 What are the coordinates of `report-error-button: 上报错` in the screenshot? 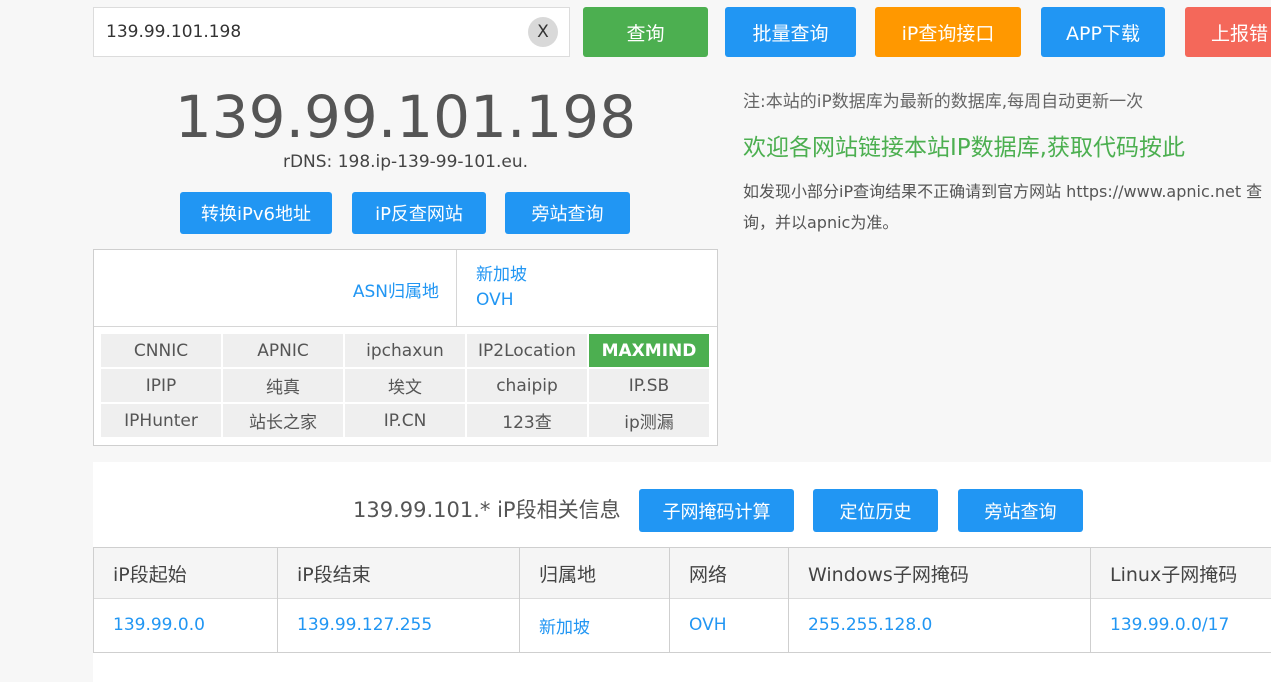 It's located at (1228, 32).